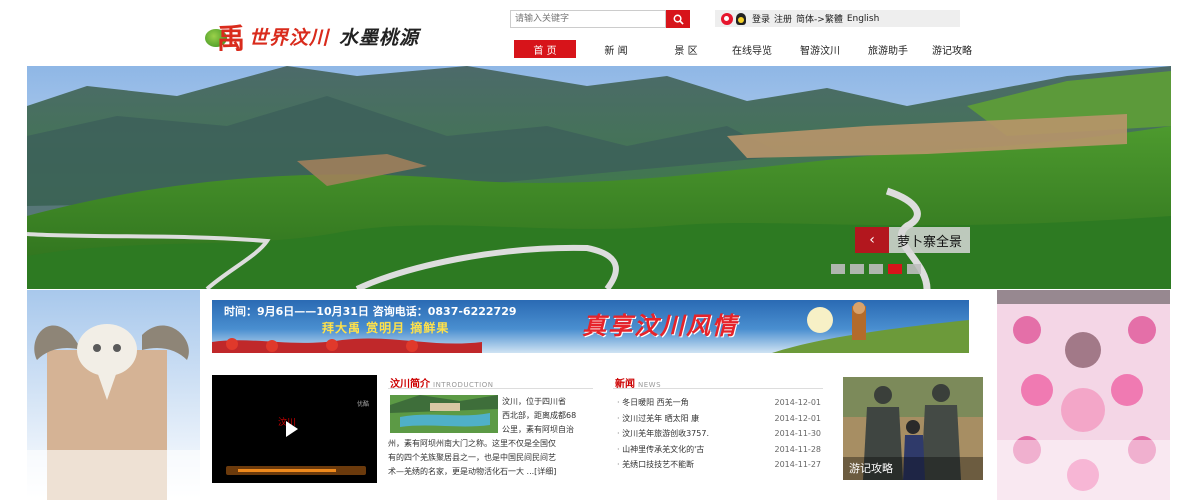 The image size is (1200, 500). I want to click on logo-subtitle: 水墨桃源, so click(379, 37).